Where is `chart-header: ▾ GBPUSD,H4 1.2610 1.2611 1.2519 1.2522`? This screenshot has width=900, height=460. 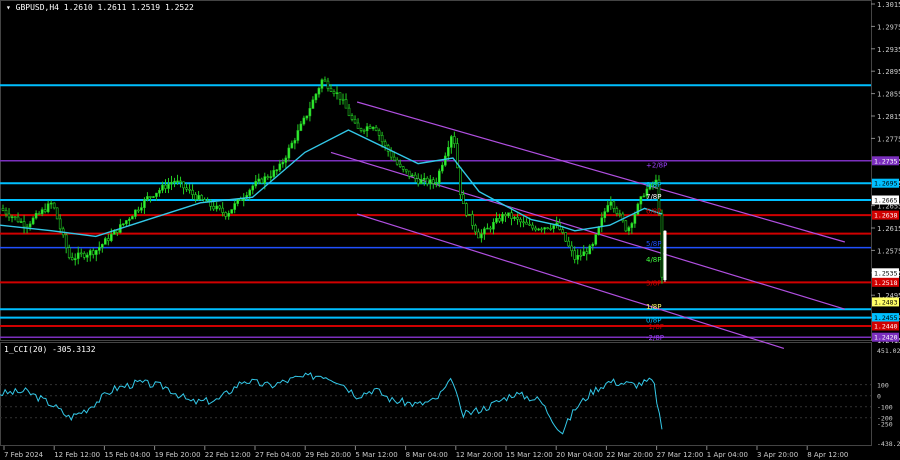
chart-header: ▾ GBPUSD,H4 1.2610 1.2611 1.2519 1.2522 is located at coordinates (100, 7).